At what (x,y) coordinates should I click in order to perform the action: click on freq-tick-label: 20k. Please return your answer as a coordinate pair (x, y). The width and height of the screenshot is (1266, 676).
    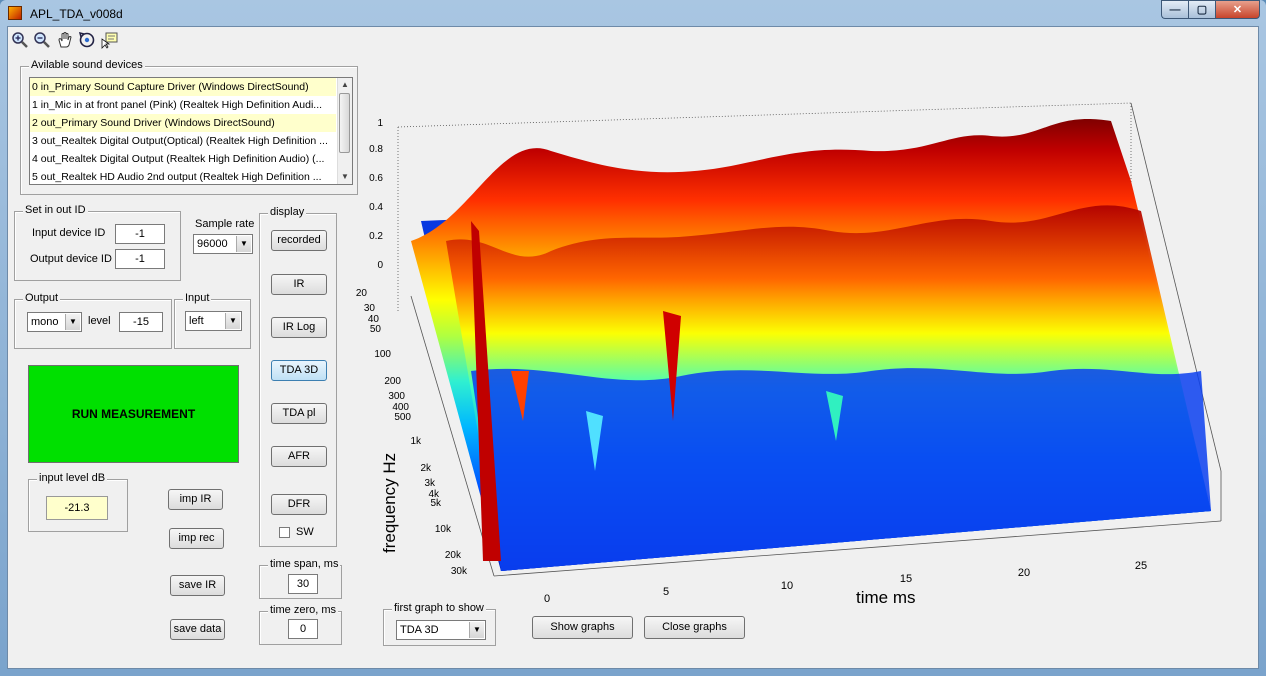
    Looking at the image, I should click on (453, 555).